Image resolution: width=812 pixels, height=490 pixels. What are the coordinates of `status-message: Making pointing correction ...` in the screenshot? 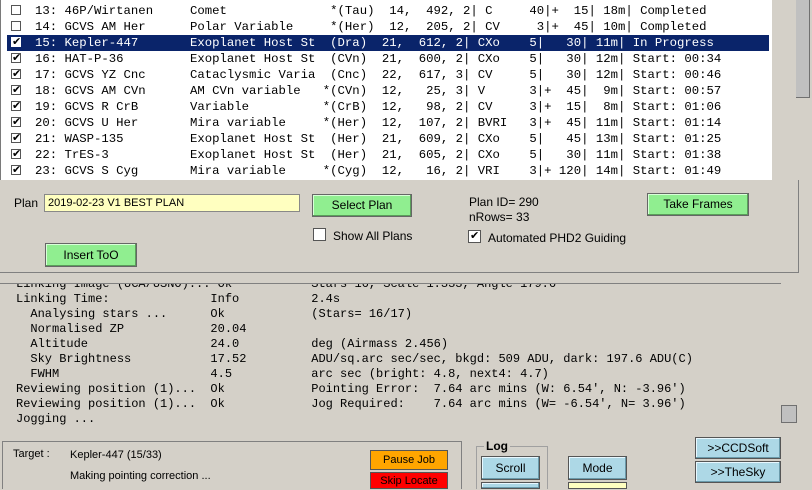 It's located at (140, 476).